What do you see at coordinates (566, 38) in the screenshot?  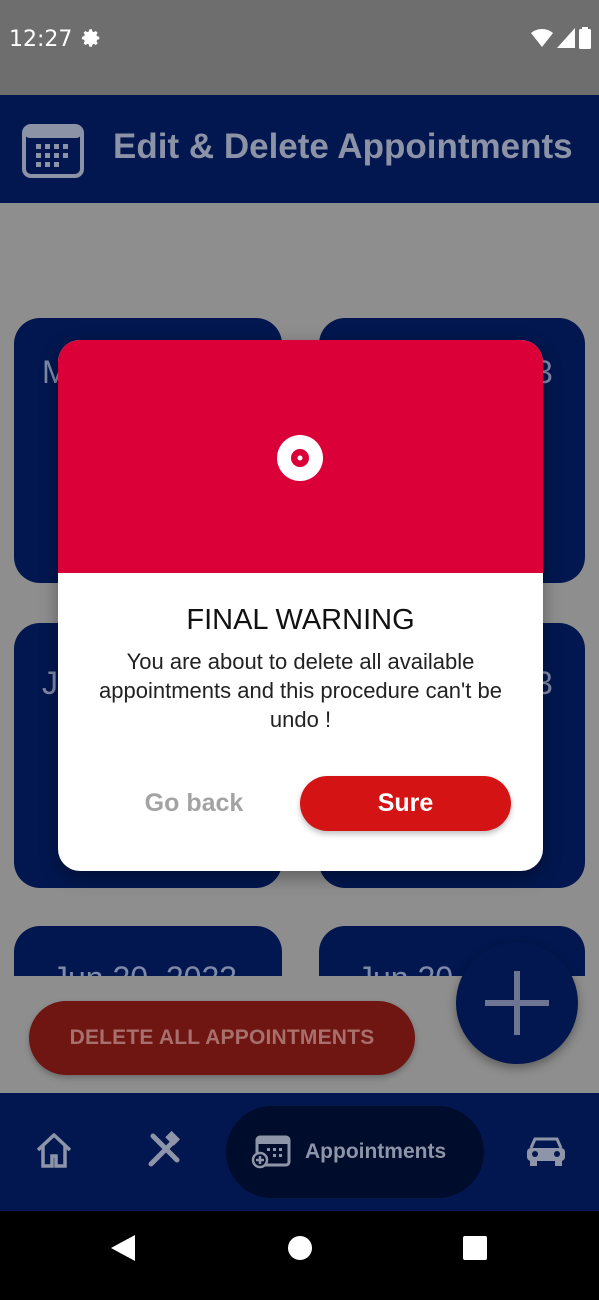 I see `signal-icon` at bounding box center [566, 38].